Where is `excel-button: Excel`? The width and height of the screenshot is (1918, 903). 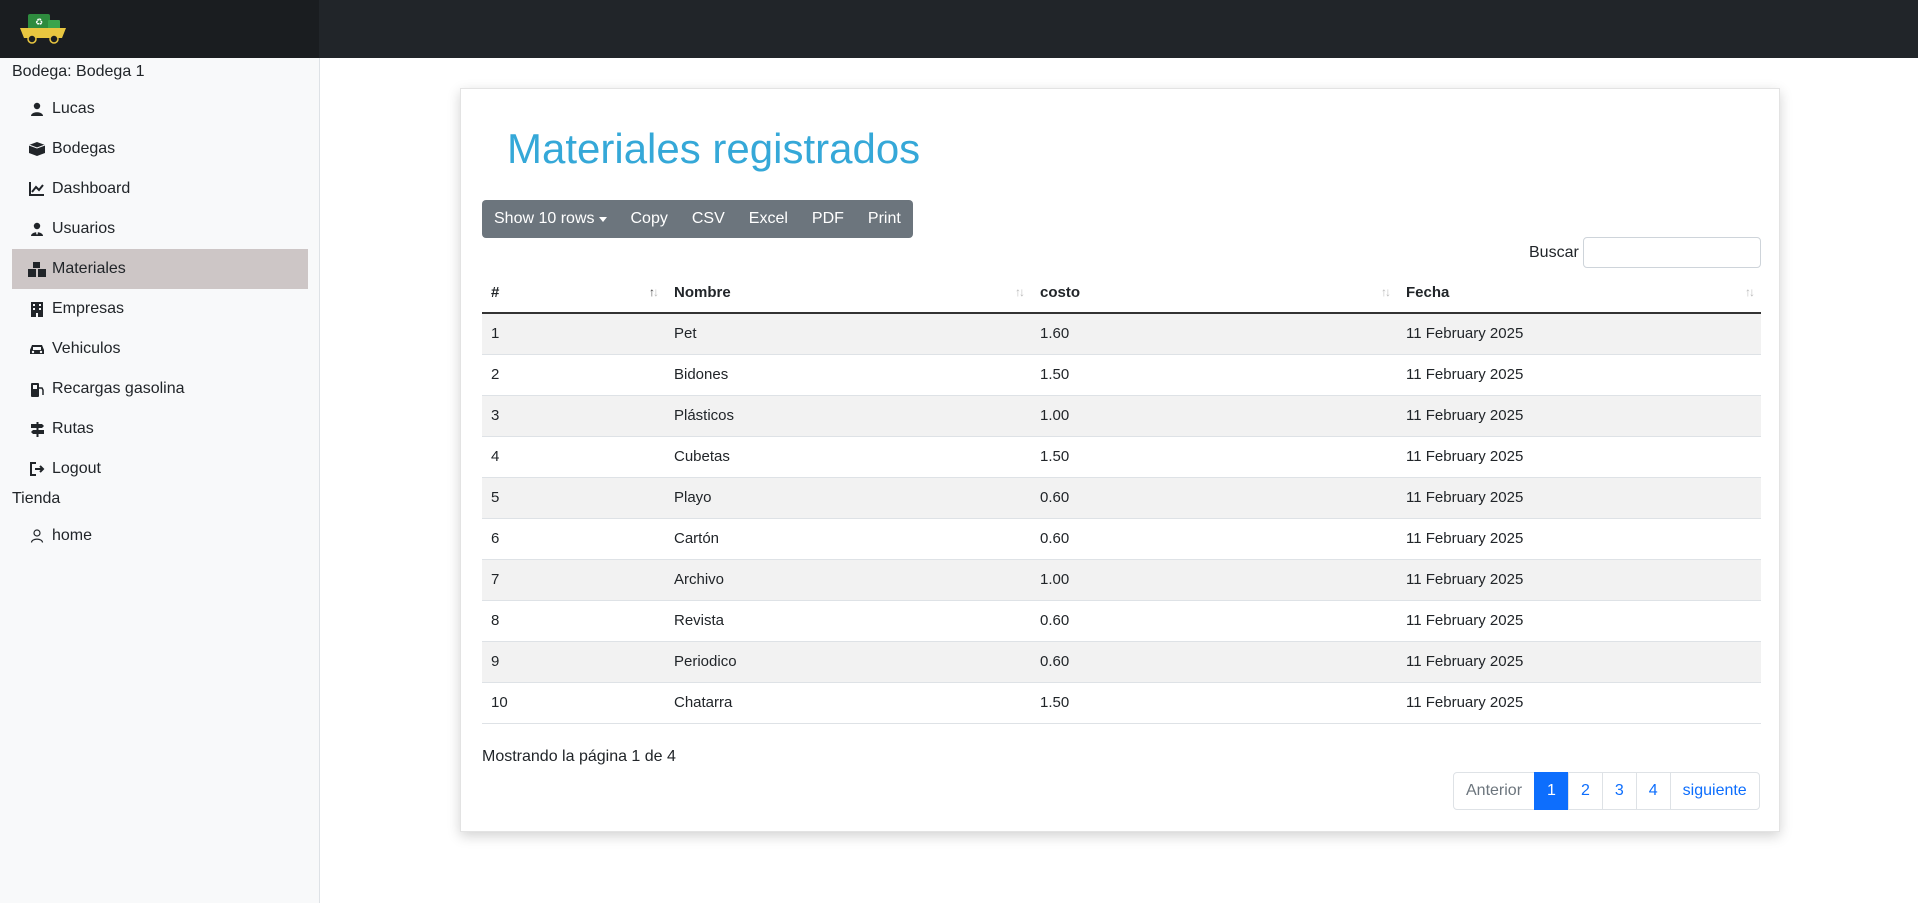 excel-button: Excel is located at coordinates (768, 219).